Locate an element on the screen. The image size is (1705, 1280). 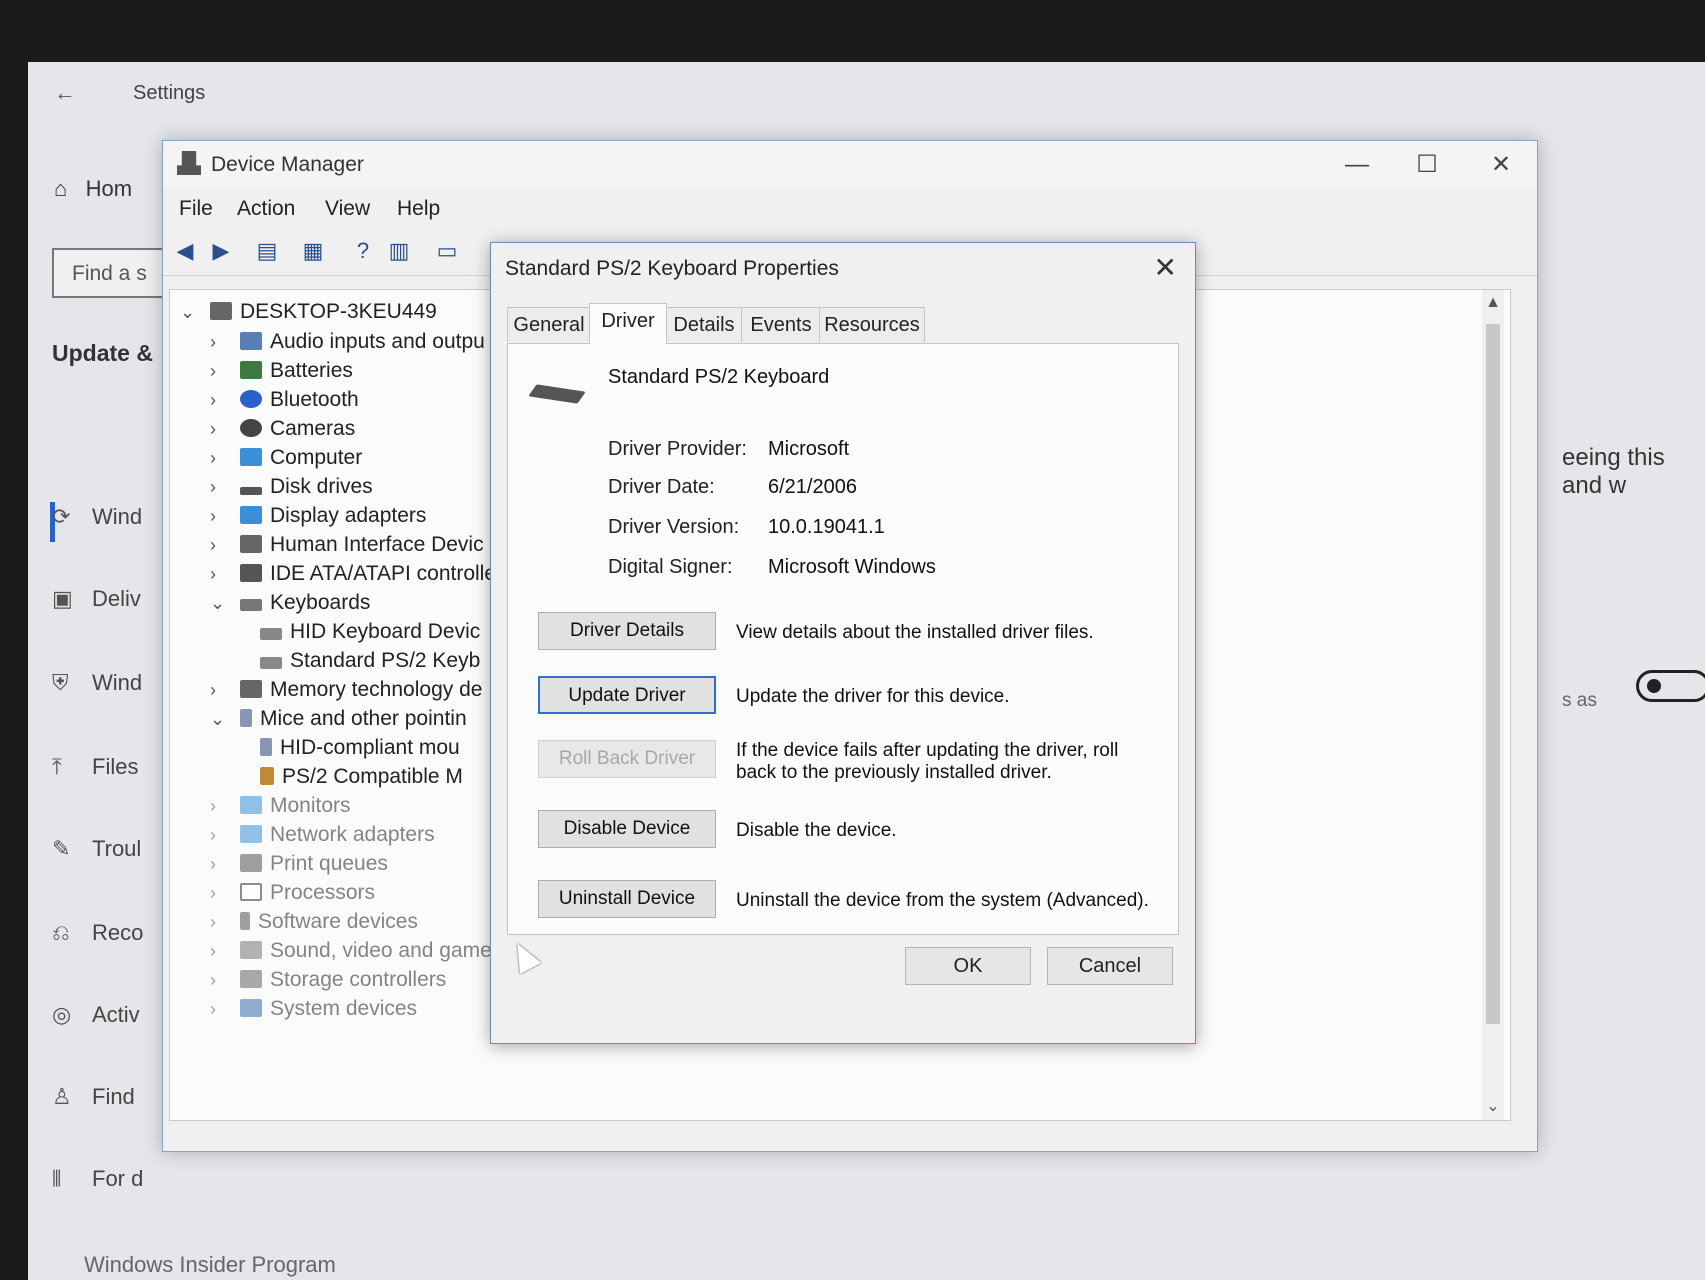
update-driver-button: Update Driver is located at coordinates (627, 695).